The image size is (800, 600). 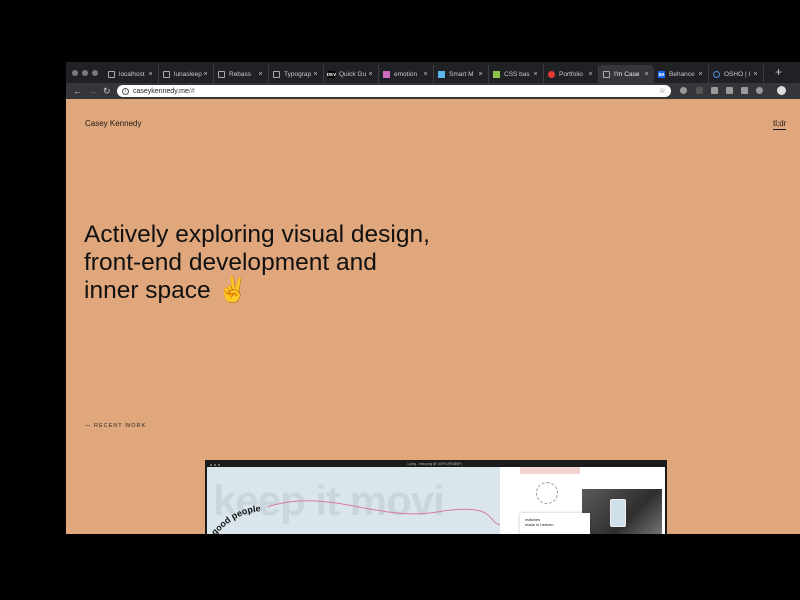 I want to click on tab-label: Portfolio, so click(x=571, y=74).